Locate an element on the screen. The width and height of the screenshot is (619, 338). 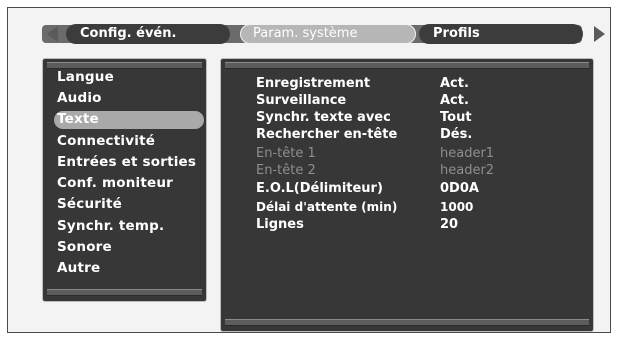
setting-value: 20 is located at coordinates (449, 224).